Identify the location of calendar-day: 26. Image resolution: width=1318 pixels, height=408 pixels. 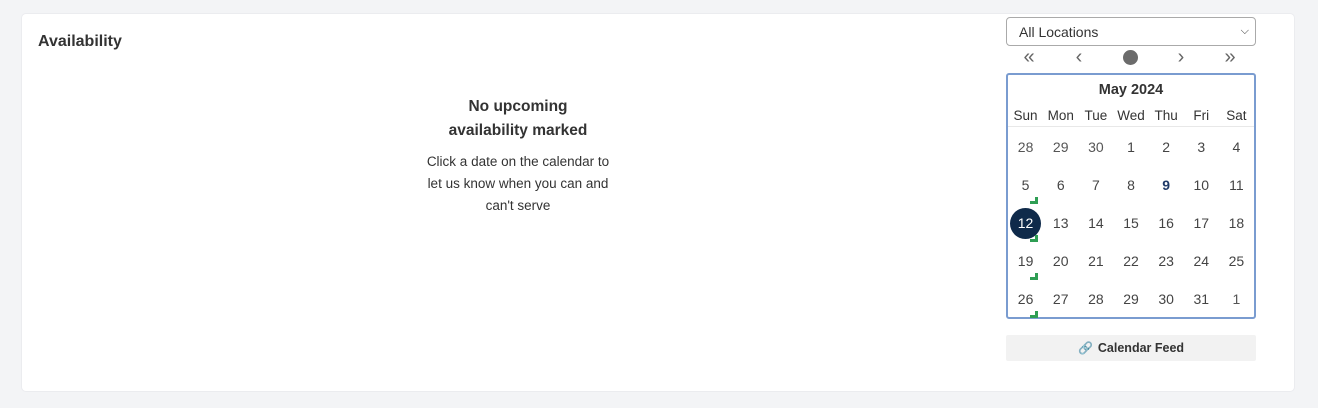
(1025, 299).